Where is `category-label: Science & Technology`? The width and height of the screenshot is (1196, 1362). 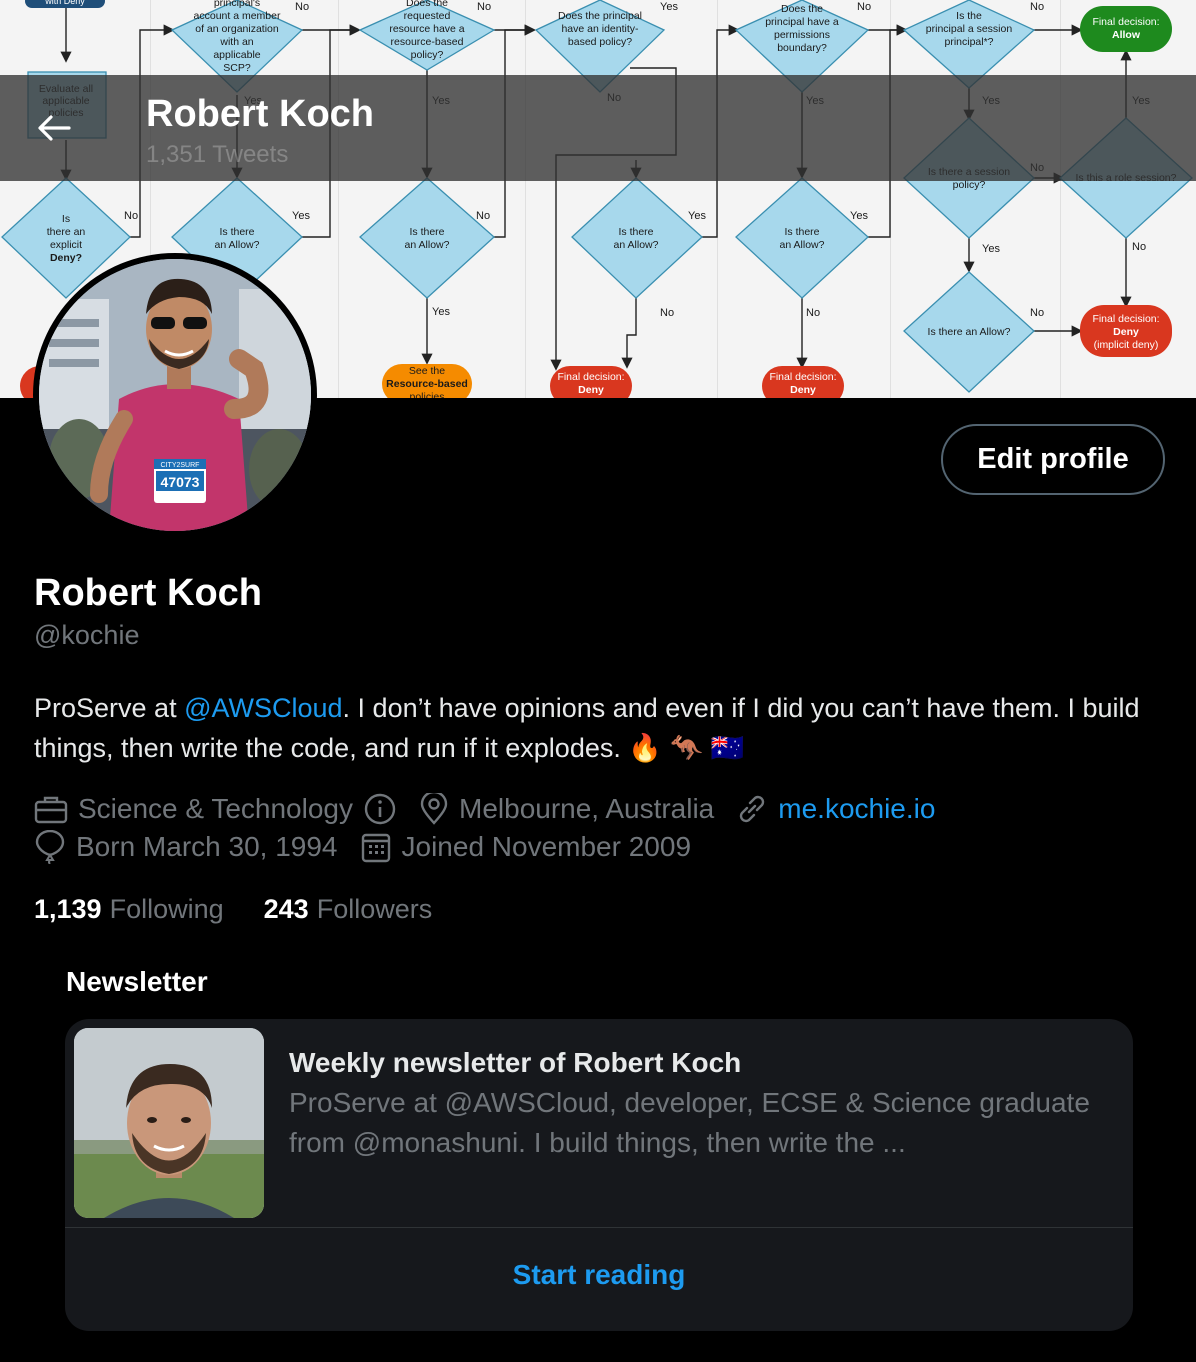
category-label: Science & Technology is located at coordinates (215, 808).